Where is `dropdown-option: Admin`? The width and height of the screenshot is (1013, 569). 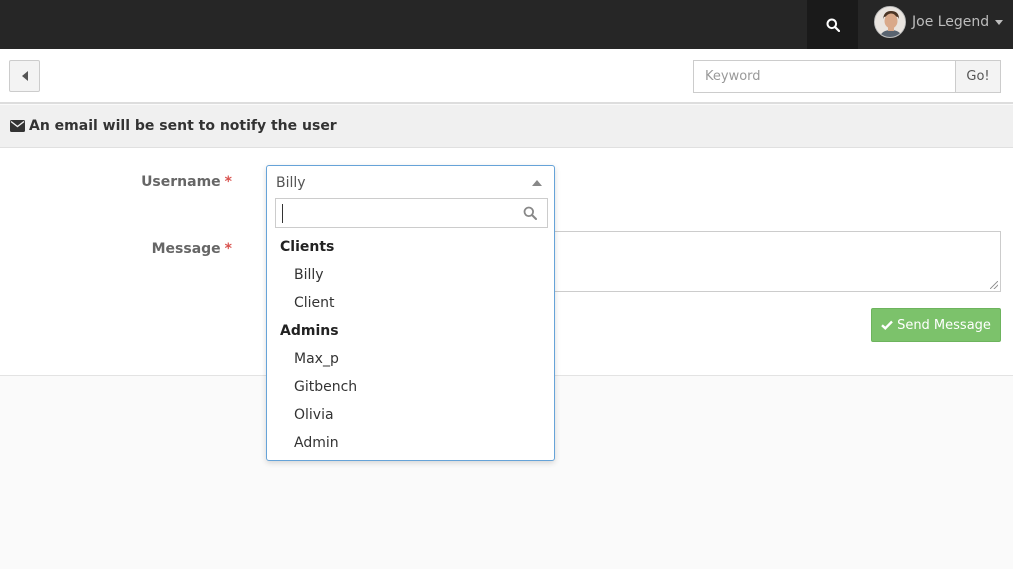 dropdown-option: Admin is located at coordinates (410, 443).